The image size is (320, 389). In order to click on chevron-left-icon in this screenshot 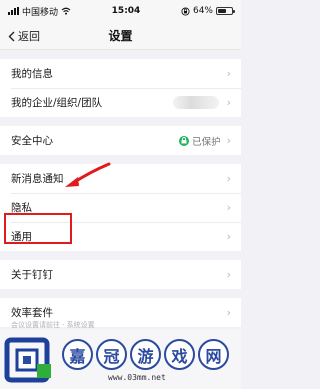, I will do `click(11, 36)`.